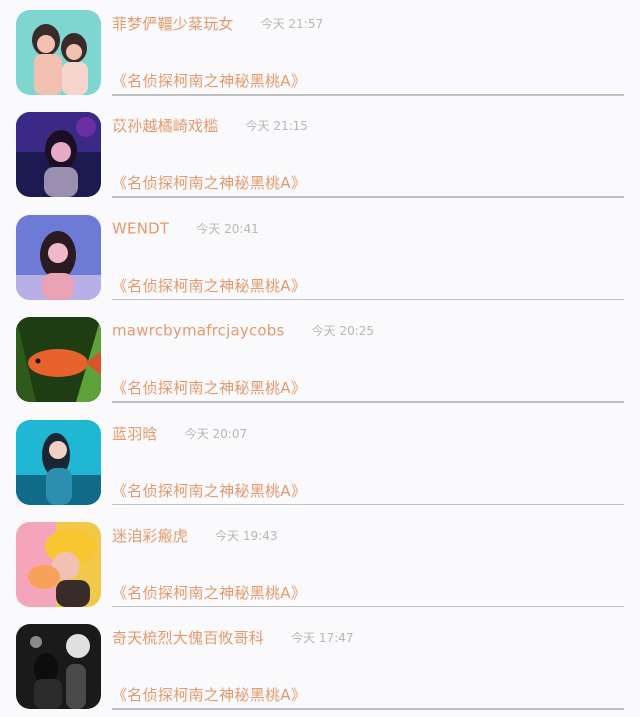 The image size is (640, 717). I want to click on item-meta: 蓝羽晗 今天 20:07, so click(376, 435).